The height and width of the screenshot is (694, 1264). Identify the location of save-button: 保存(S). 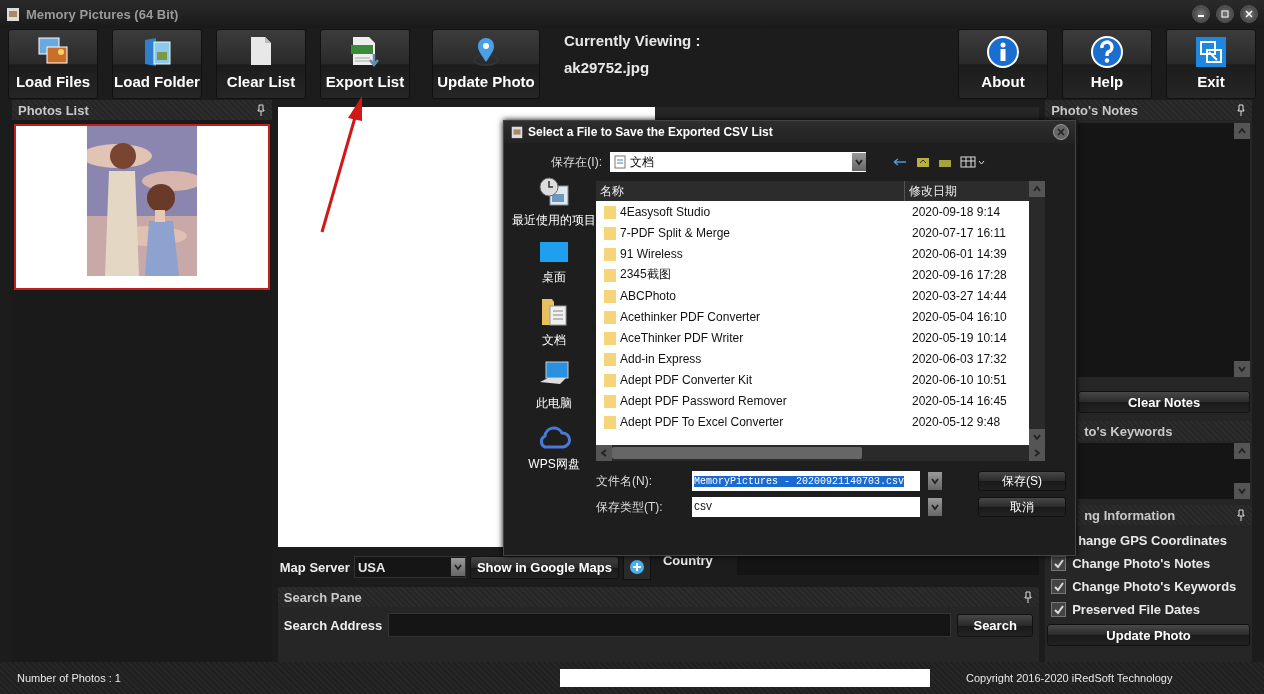
(1022, 481).